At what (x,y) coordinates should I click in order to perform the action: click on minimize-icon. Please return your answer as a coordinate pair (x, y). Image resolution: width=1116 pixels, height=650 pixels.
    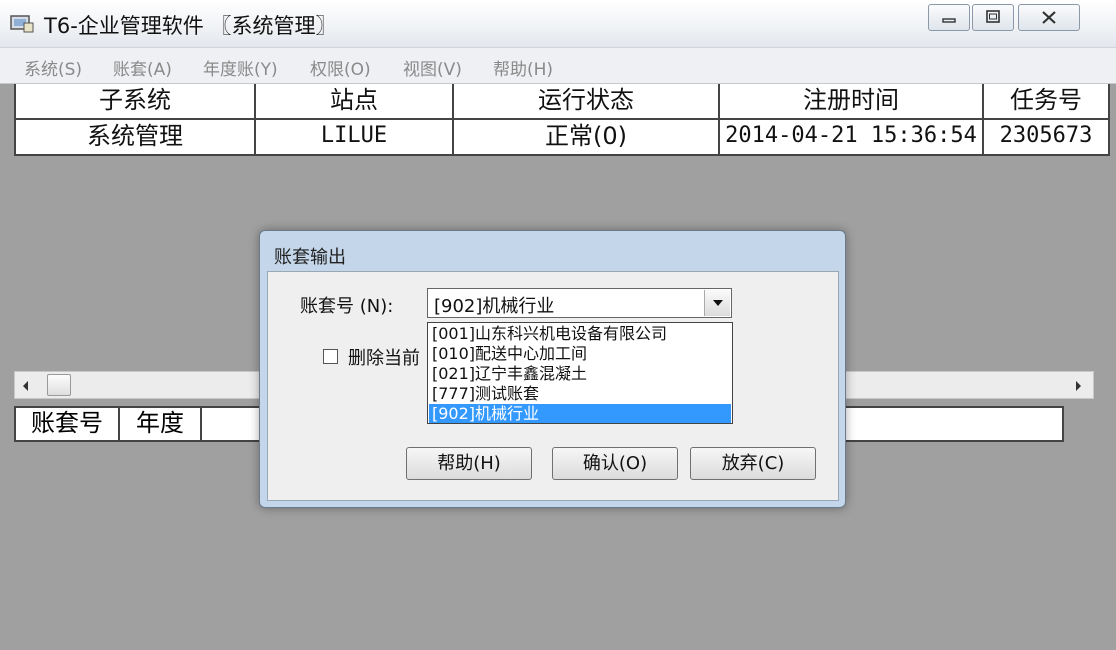
    Looking at the image, I should click on (949, 20).